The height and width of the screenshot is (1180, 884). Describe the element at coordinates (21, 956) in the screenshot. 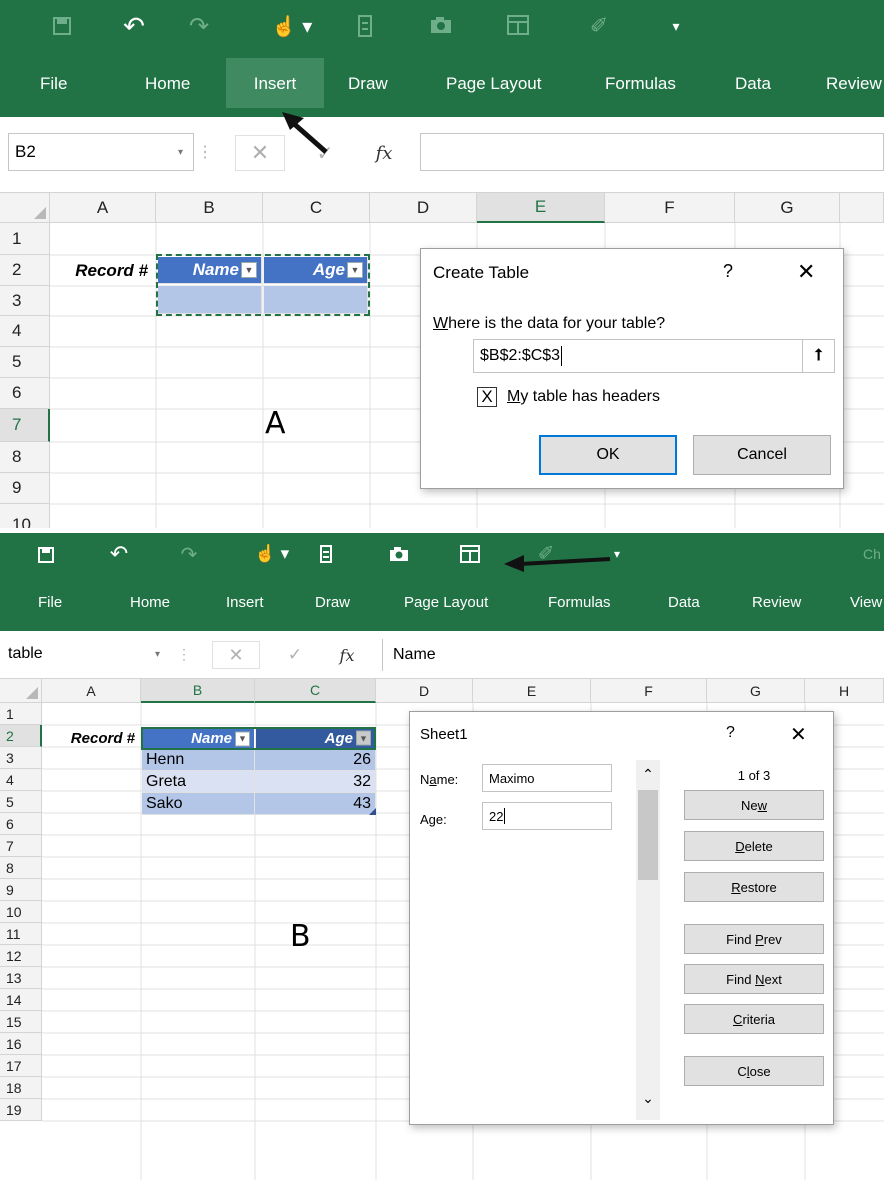

I see `row-header-12: 12` at that location.